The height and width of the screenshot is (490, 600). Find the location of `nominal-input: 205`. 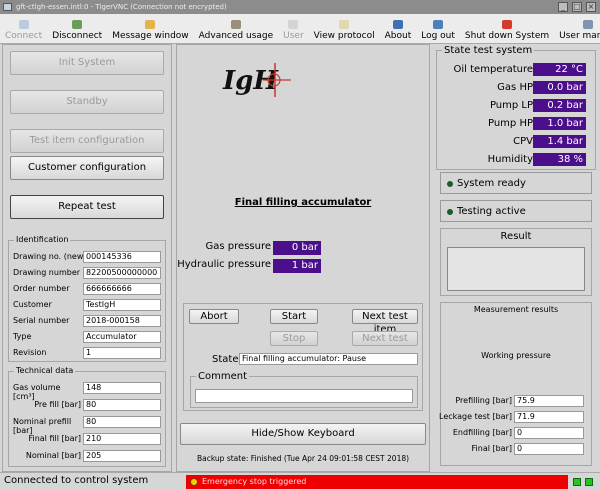

nominal-input: 205 is located at coordinates (122, 456).